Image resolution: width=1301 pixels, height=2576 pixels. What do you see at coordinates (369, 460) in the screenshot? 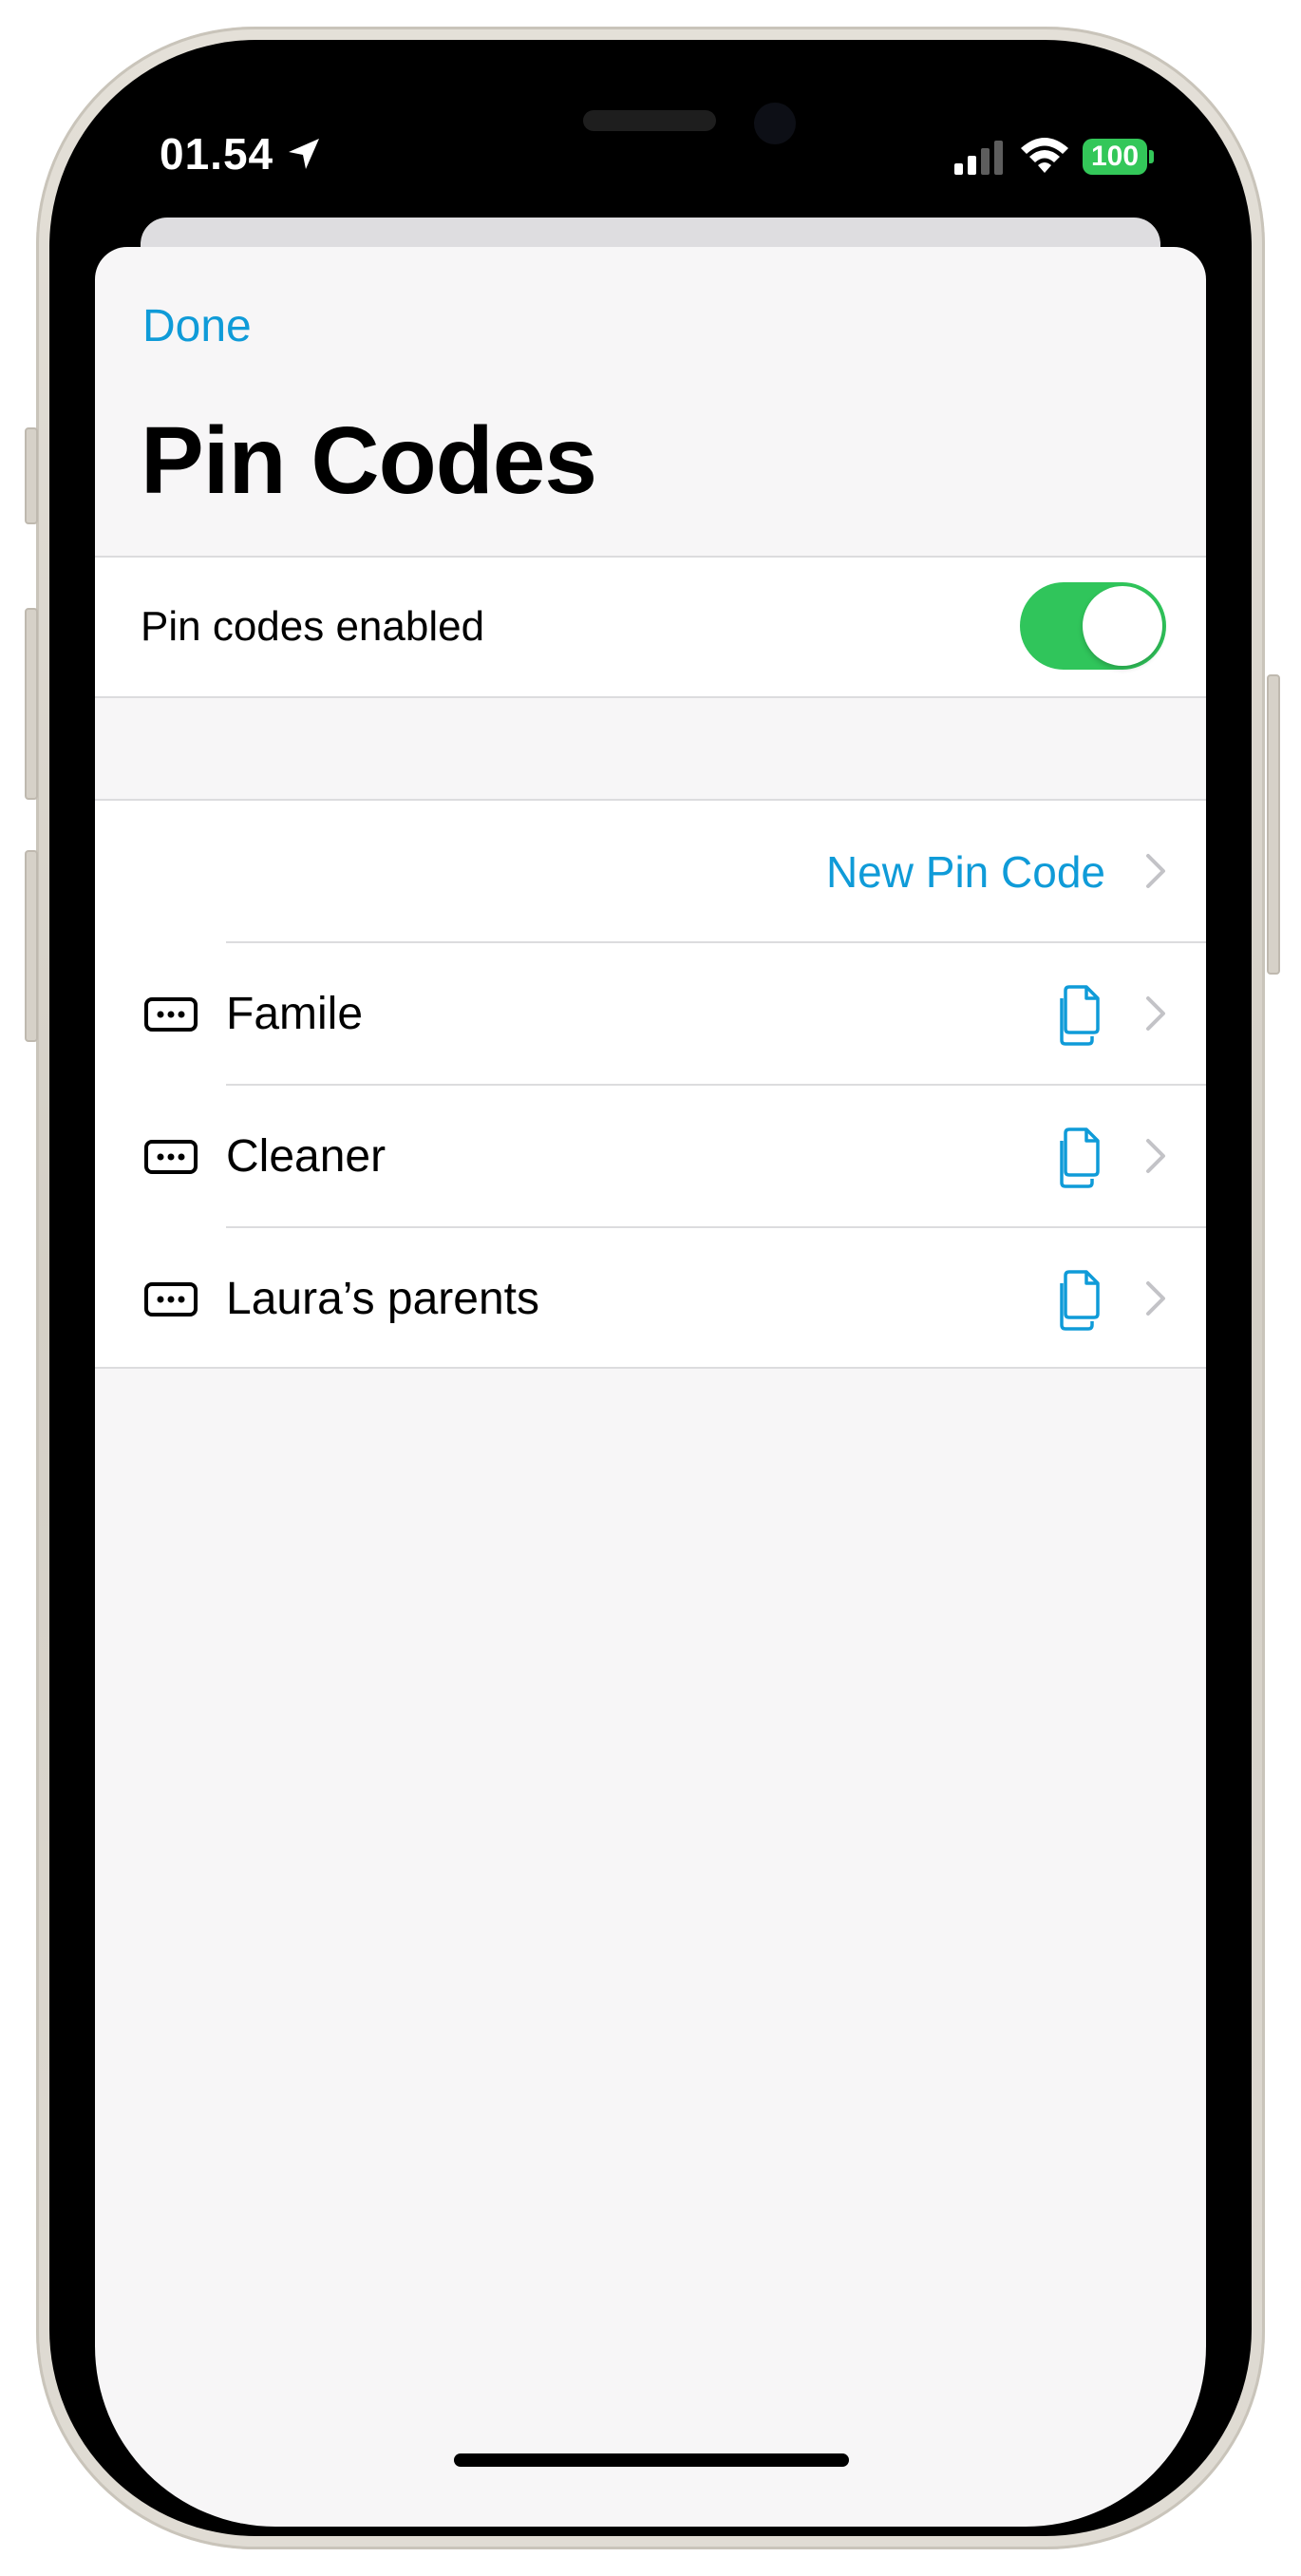
I see `page-title: Pin Codes` at bounding box center [369, 460].